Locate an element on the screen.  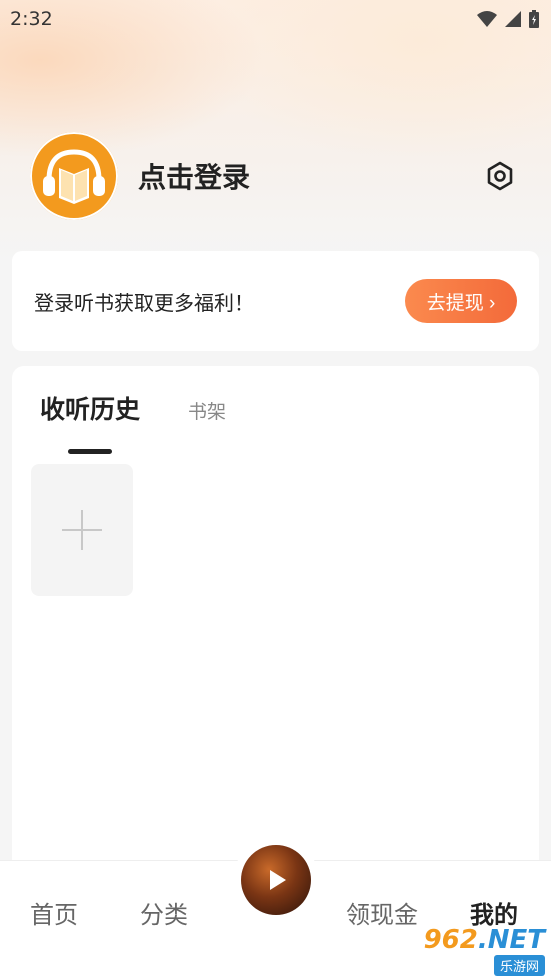
add-book-tile is located at coordinates (82, 530).